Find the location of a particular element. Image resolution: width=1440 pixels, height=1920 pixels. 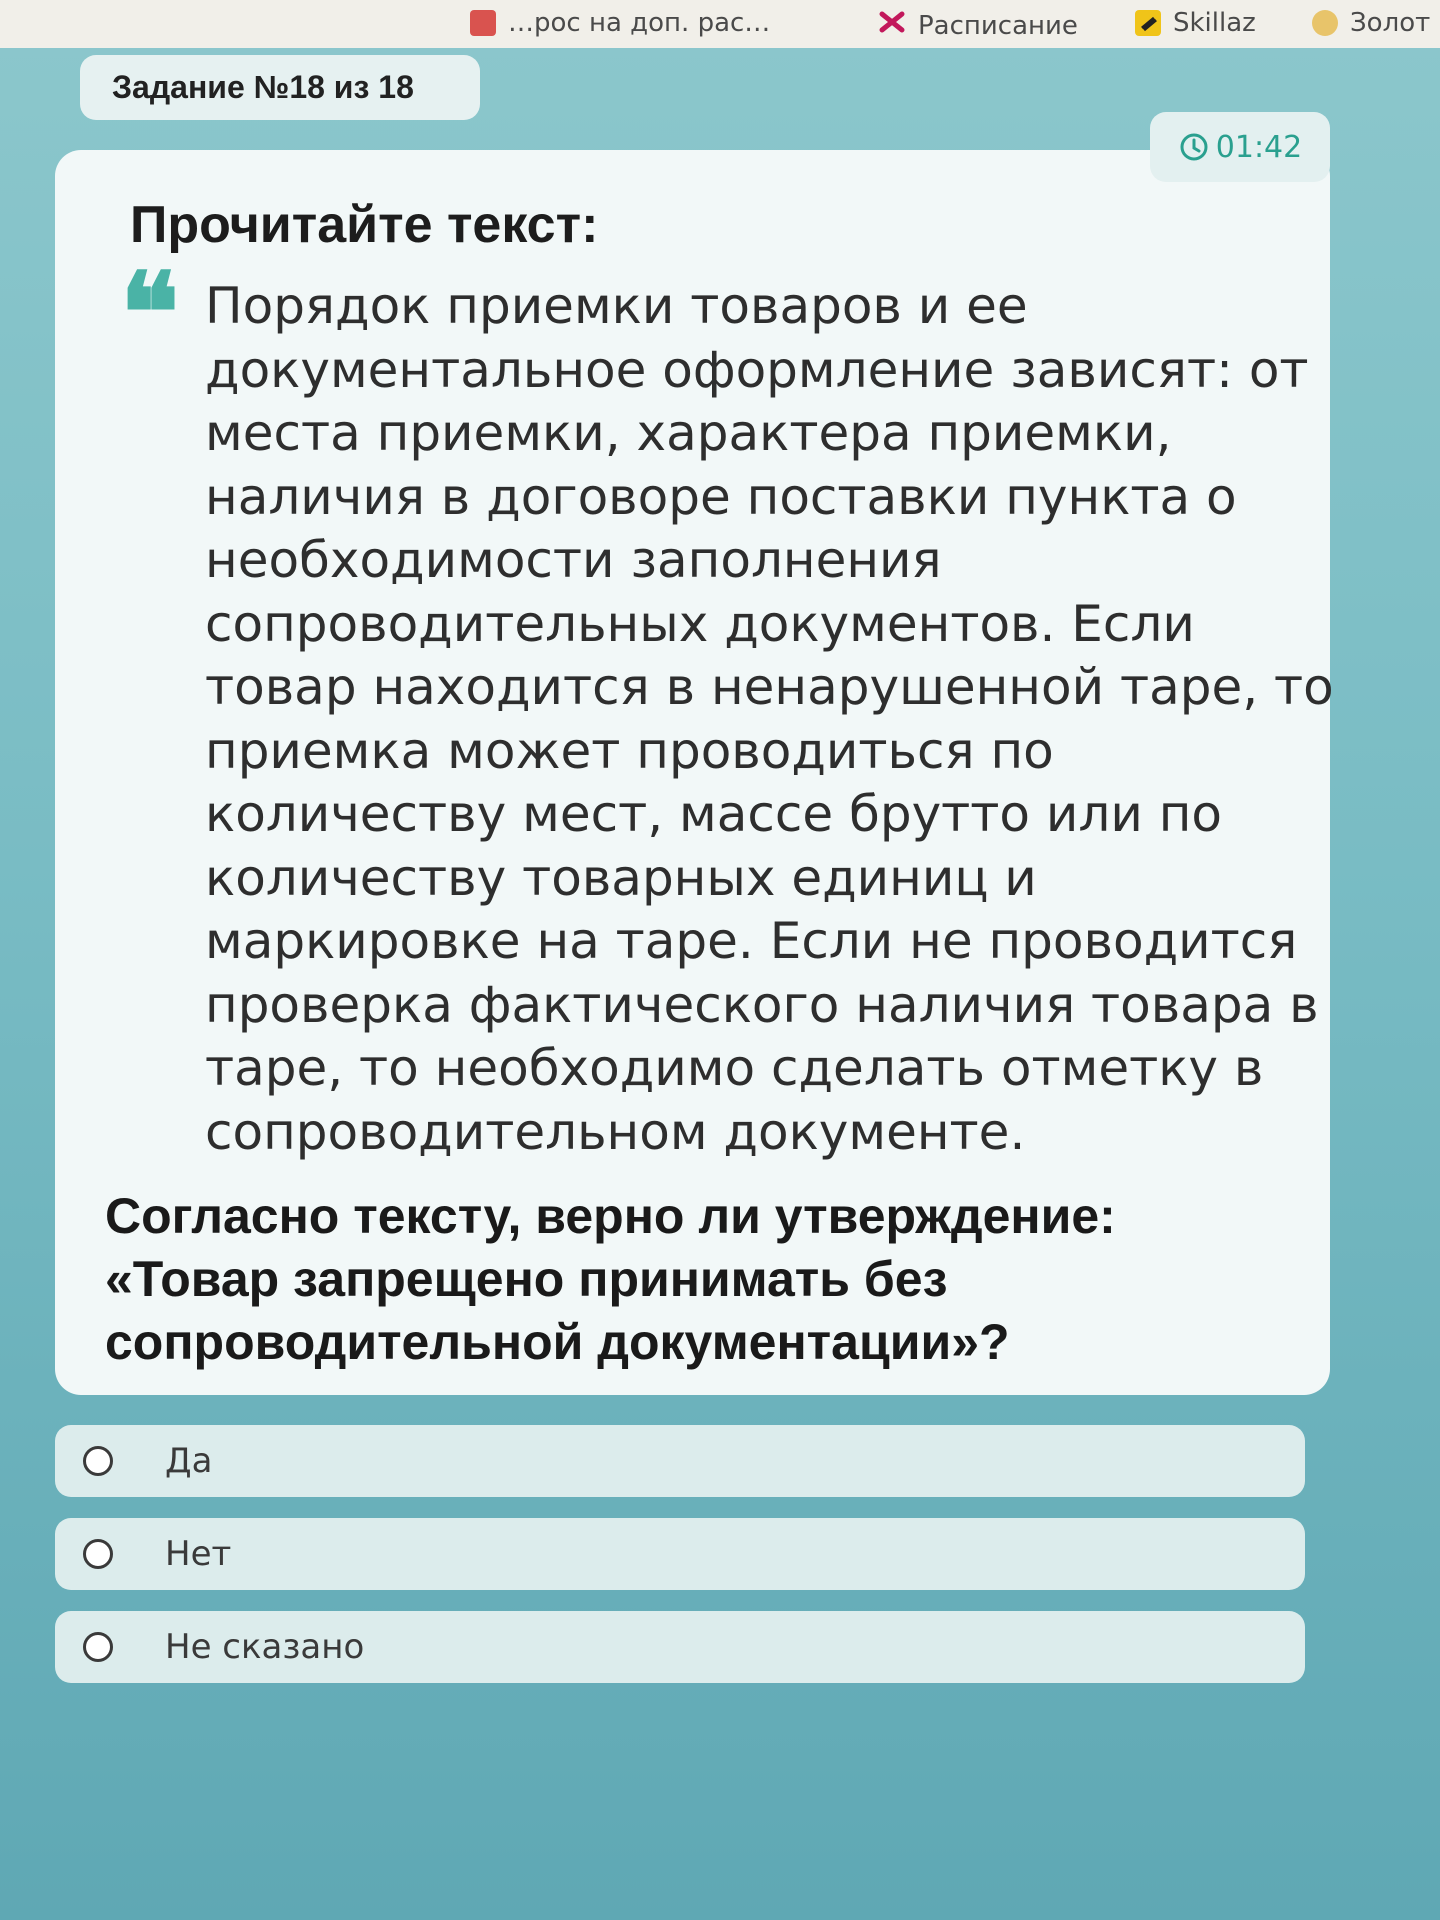

passage-line: приемка может проводиться по is located at coordinates (629, 750).